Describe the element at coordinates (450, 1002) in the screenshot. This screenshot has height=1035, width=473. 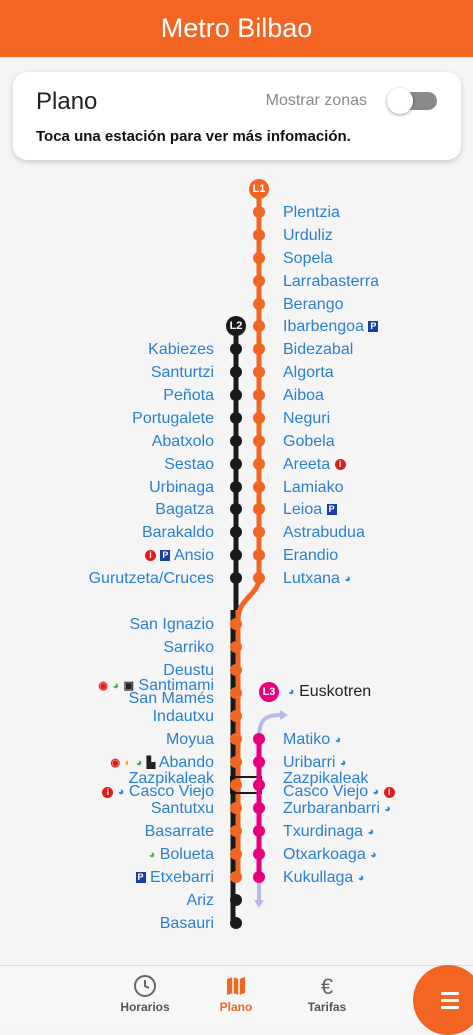
I see `menu-icon` at that location.